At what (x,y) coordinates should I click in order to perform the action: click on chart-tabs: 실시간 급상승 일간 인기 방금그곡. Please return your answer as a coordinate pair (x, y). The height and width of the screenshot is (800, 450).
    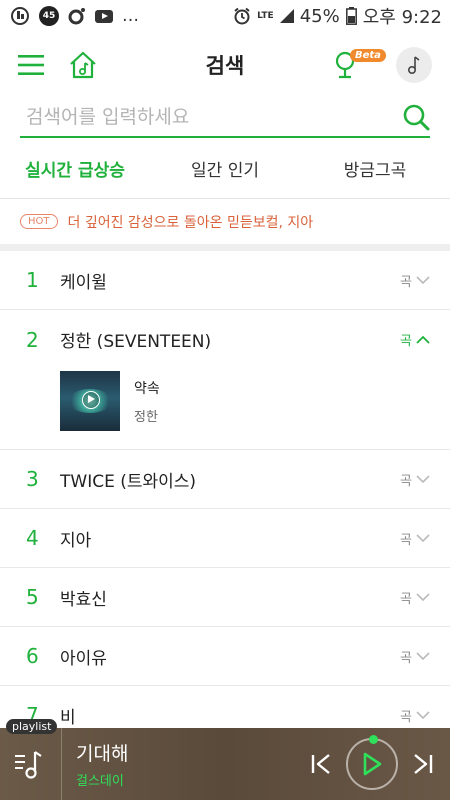
    Looking at the image, I should click on (225, 168).